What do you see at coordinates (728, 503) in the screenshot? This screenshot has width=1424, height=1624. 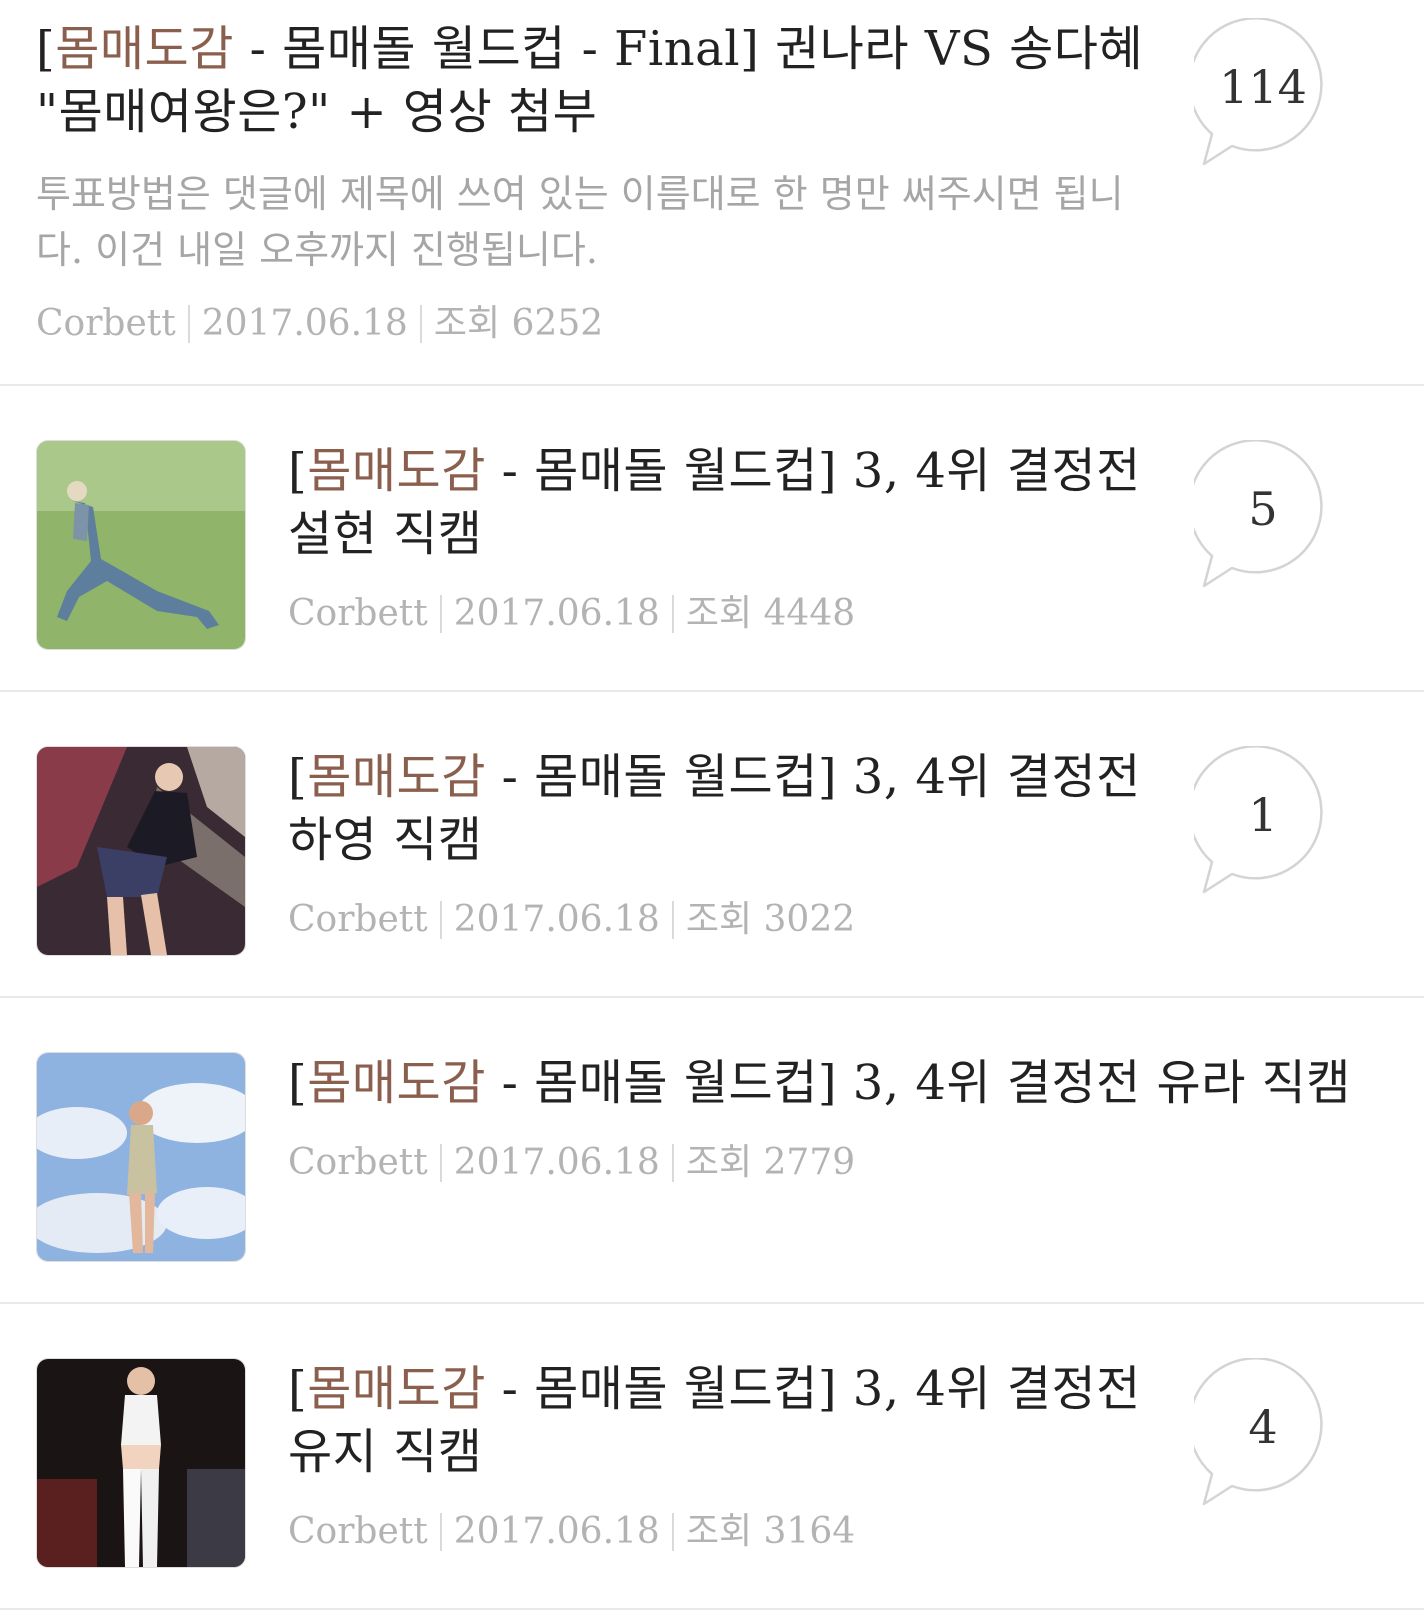 I see `post-title: [몸매도감 - 몸매돌 월드컵] 3, 4위 결정전 설현 직캠` at bounding box center [728, 503].